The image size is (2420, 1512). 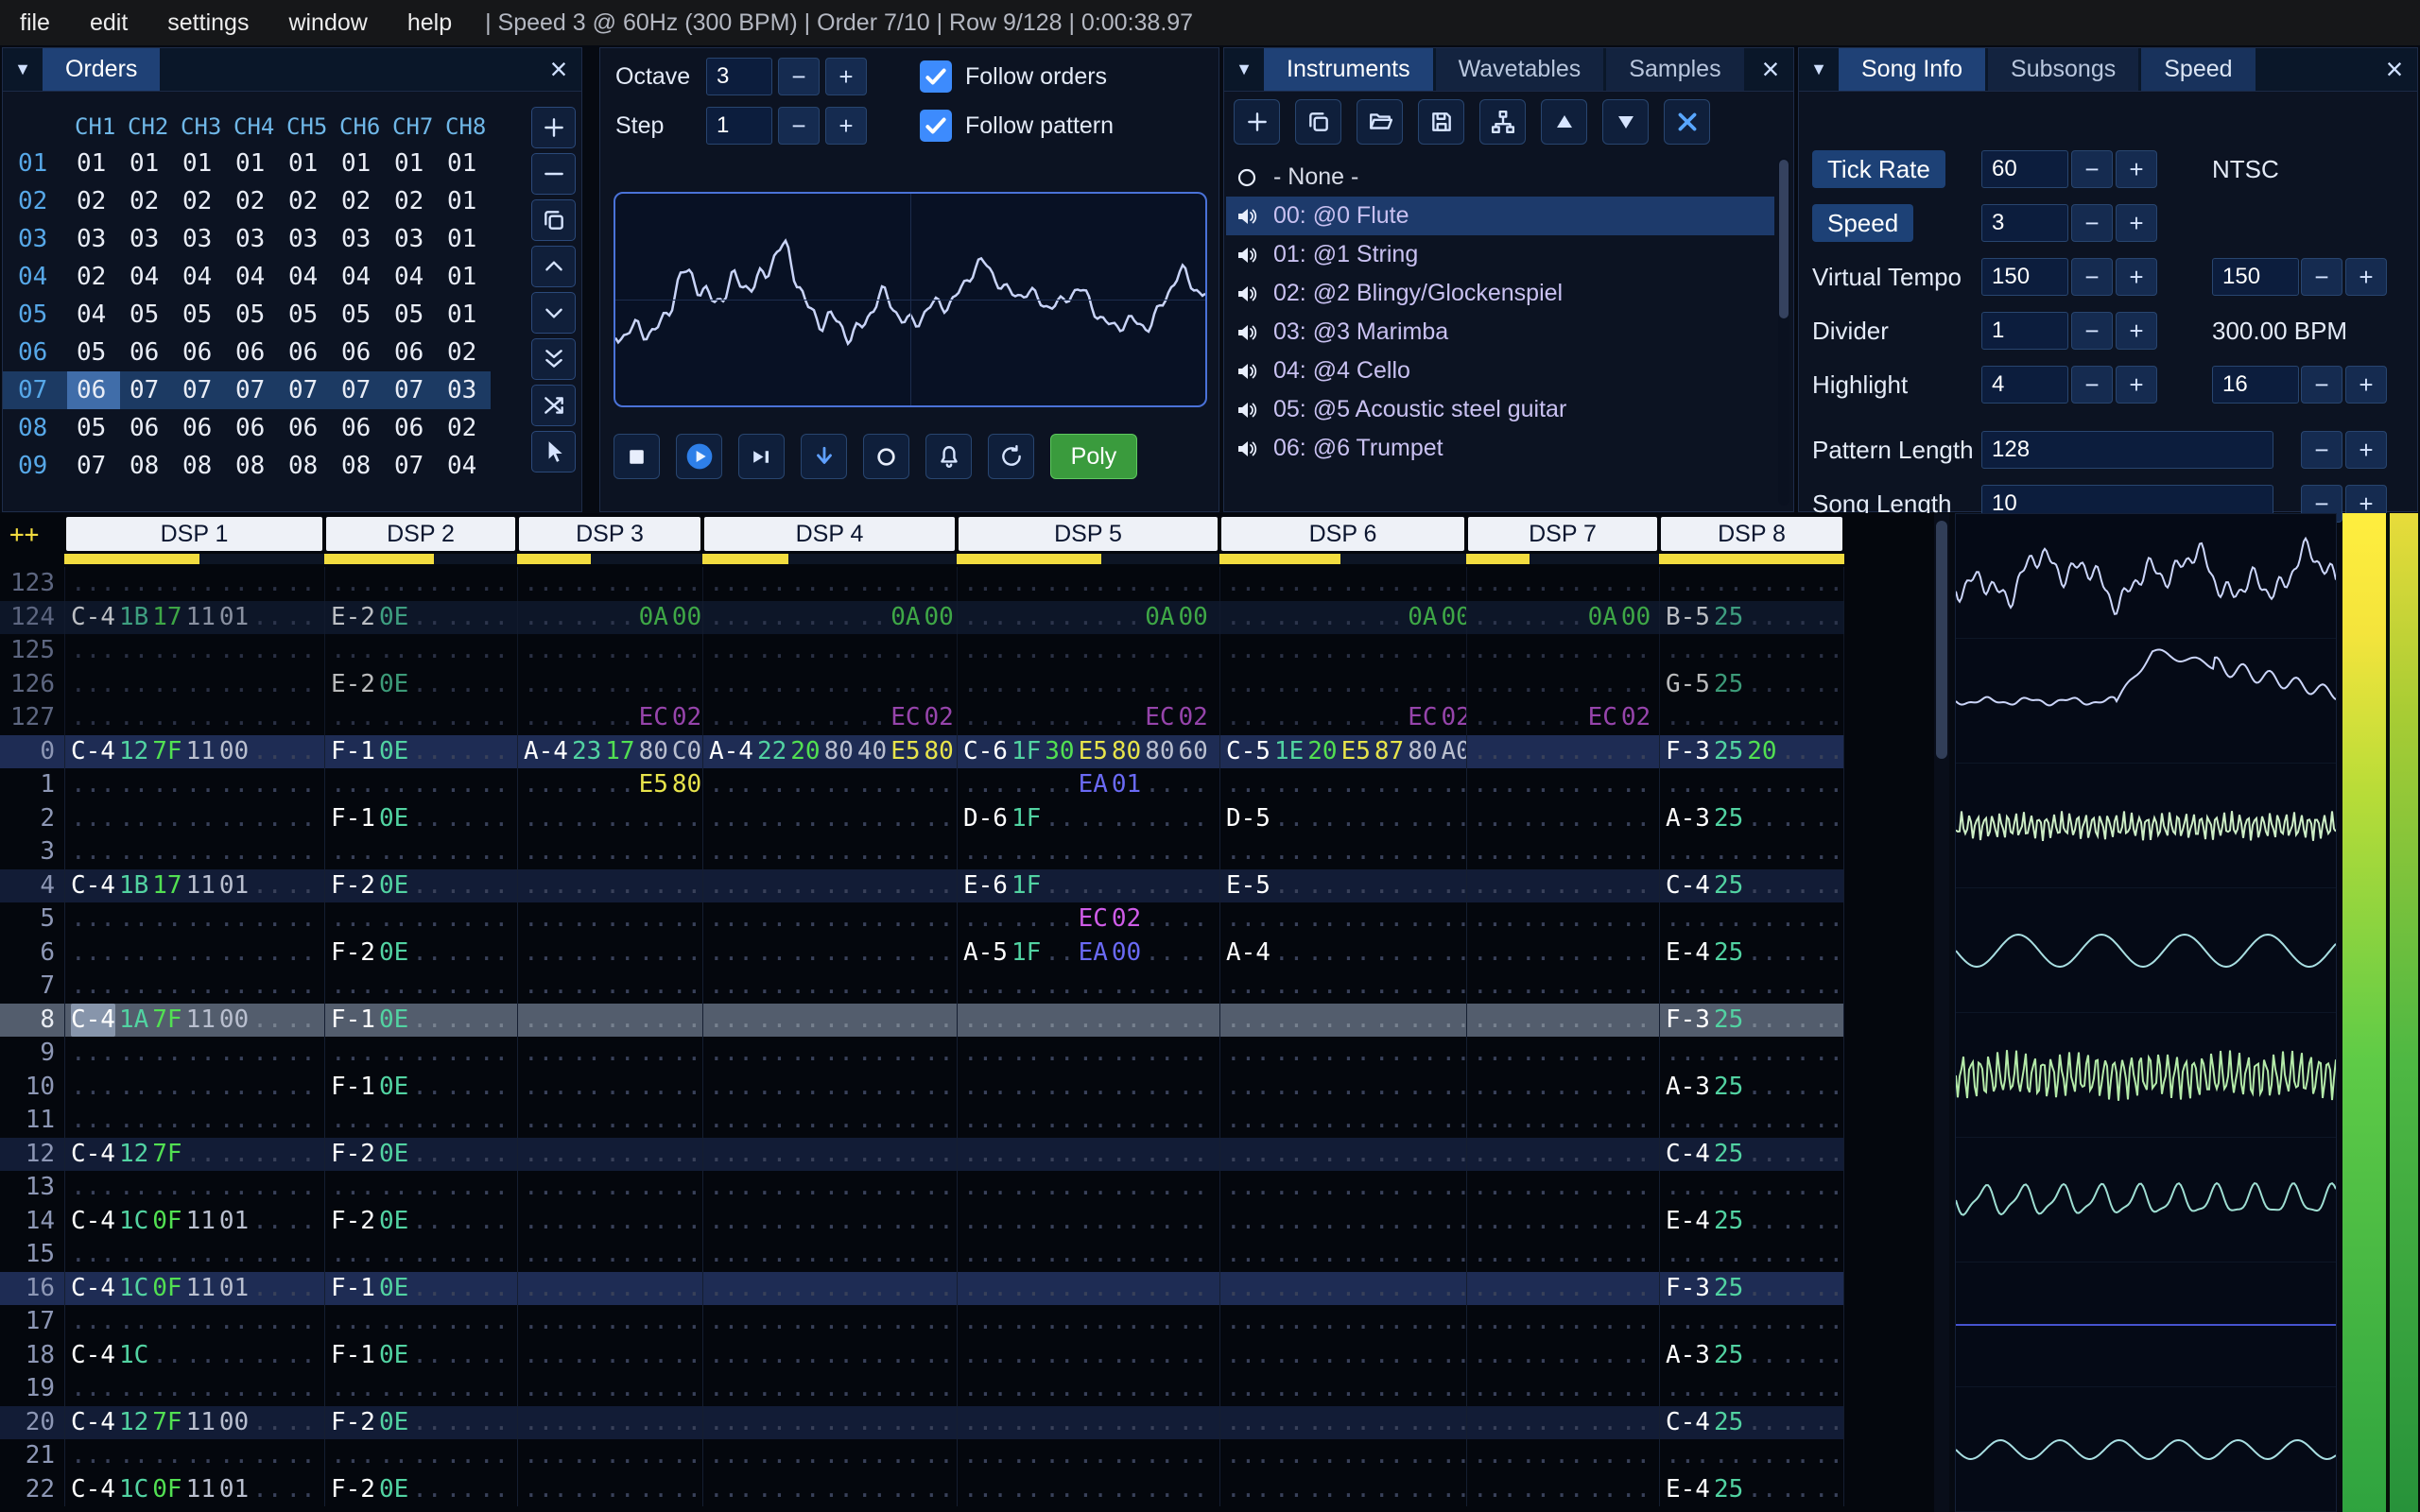 I want to click on instrument-item: 06: @6 Trumpet, so click(x=1500, y=448).